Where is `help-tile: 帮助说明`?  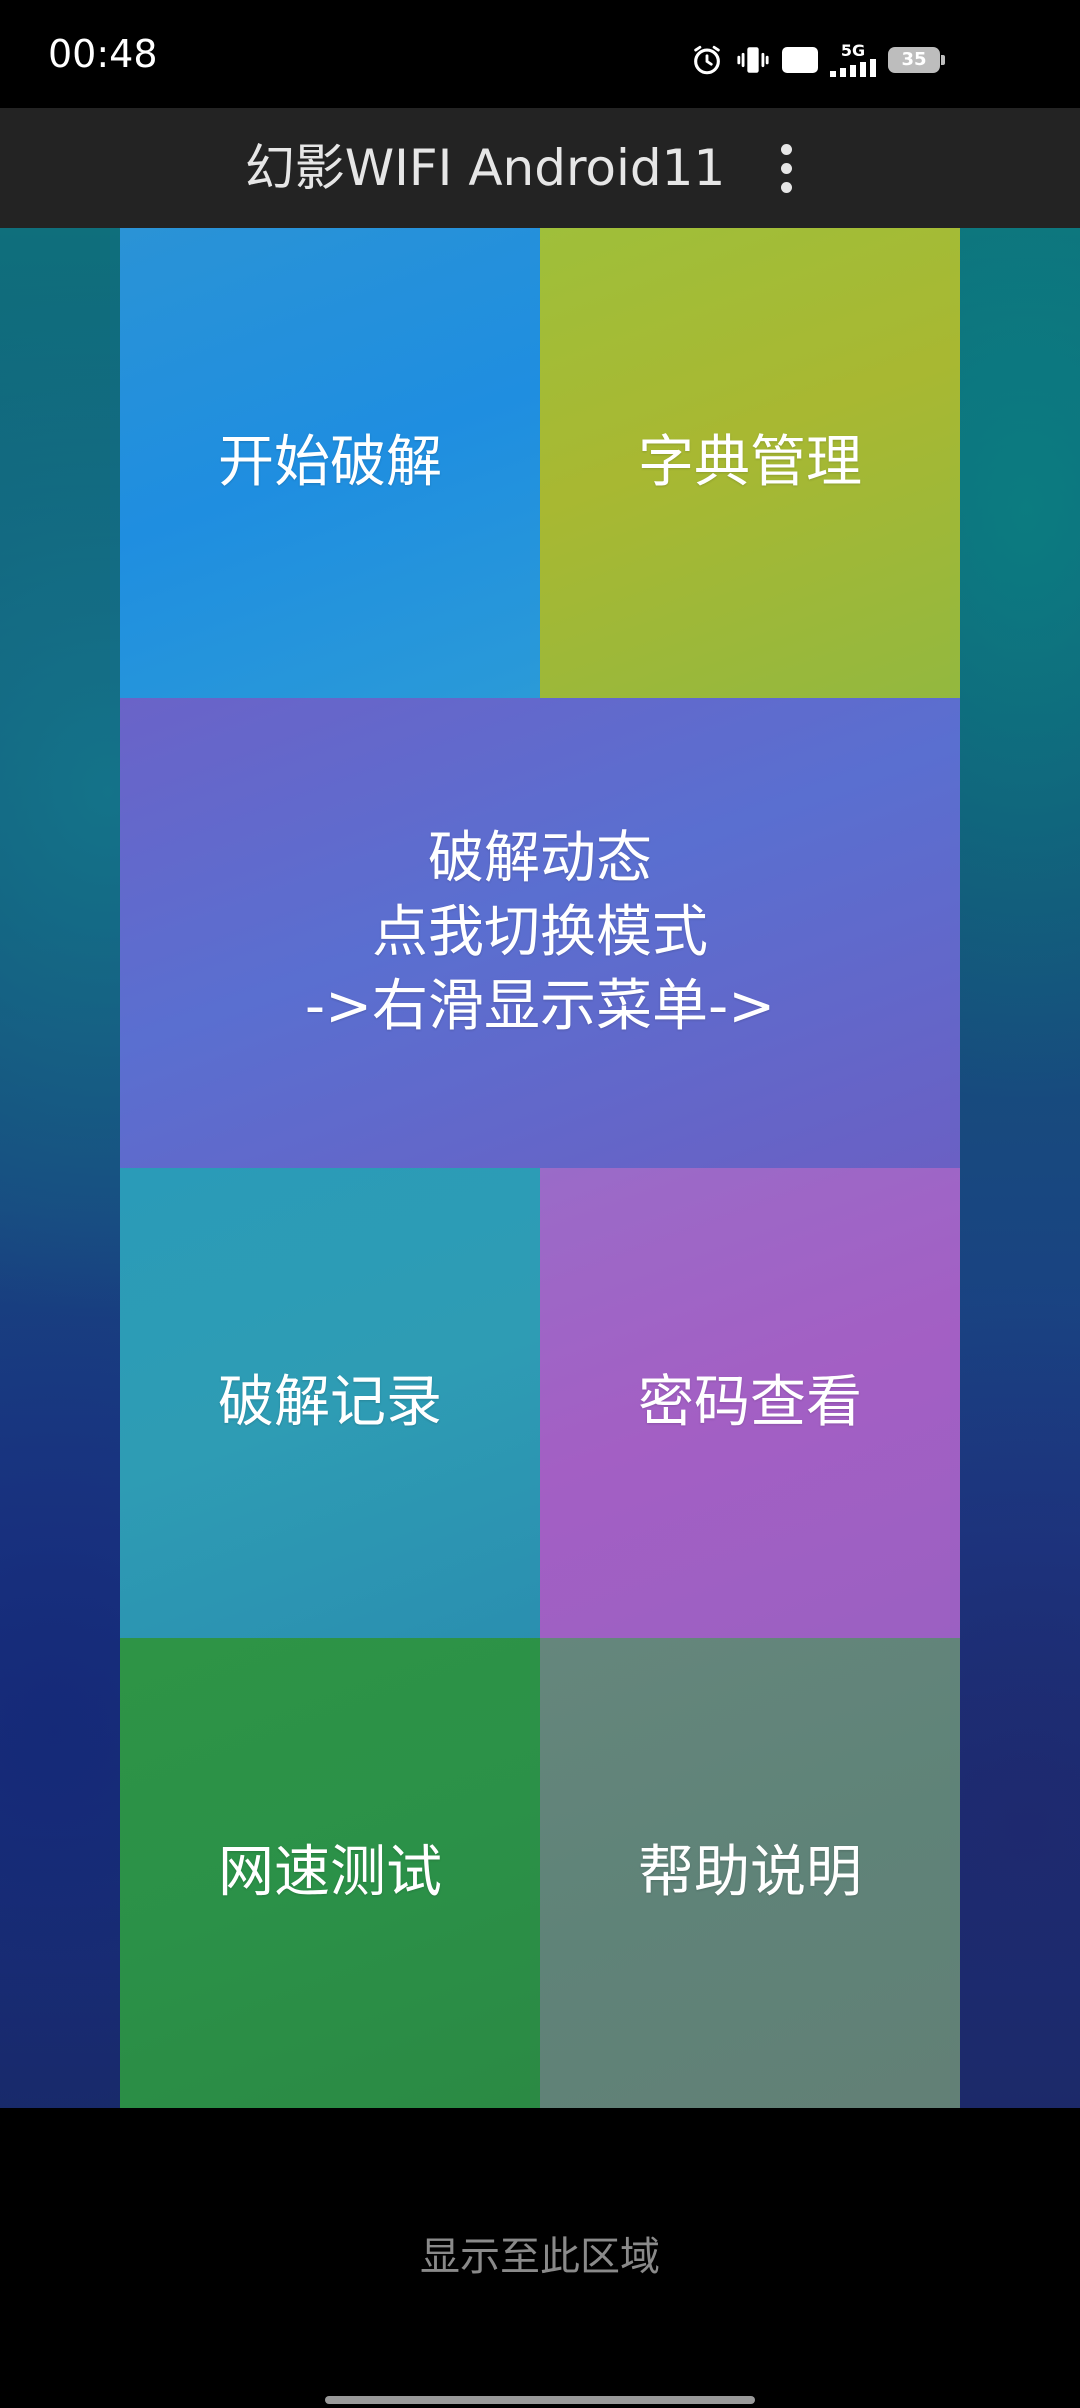 help-tile: 帮助说明 is located at coordinates (750, 1873).